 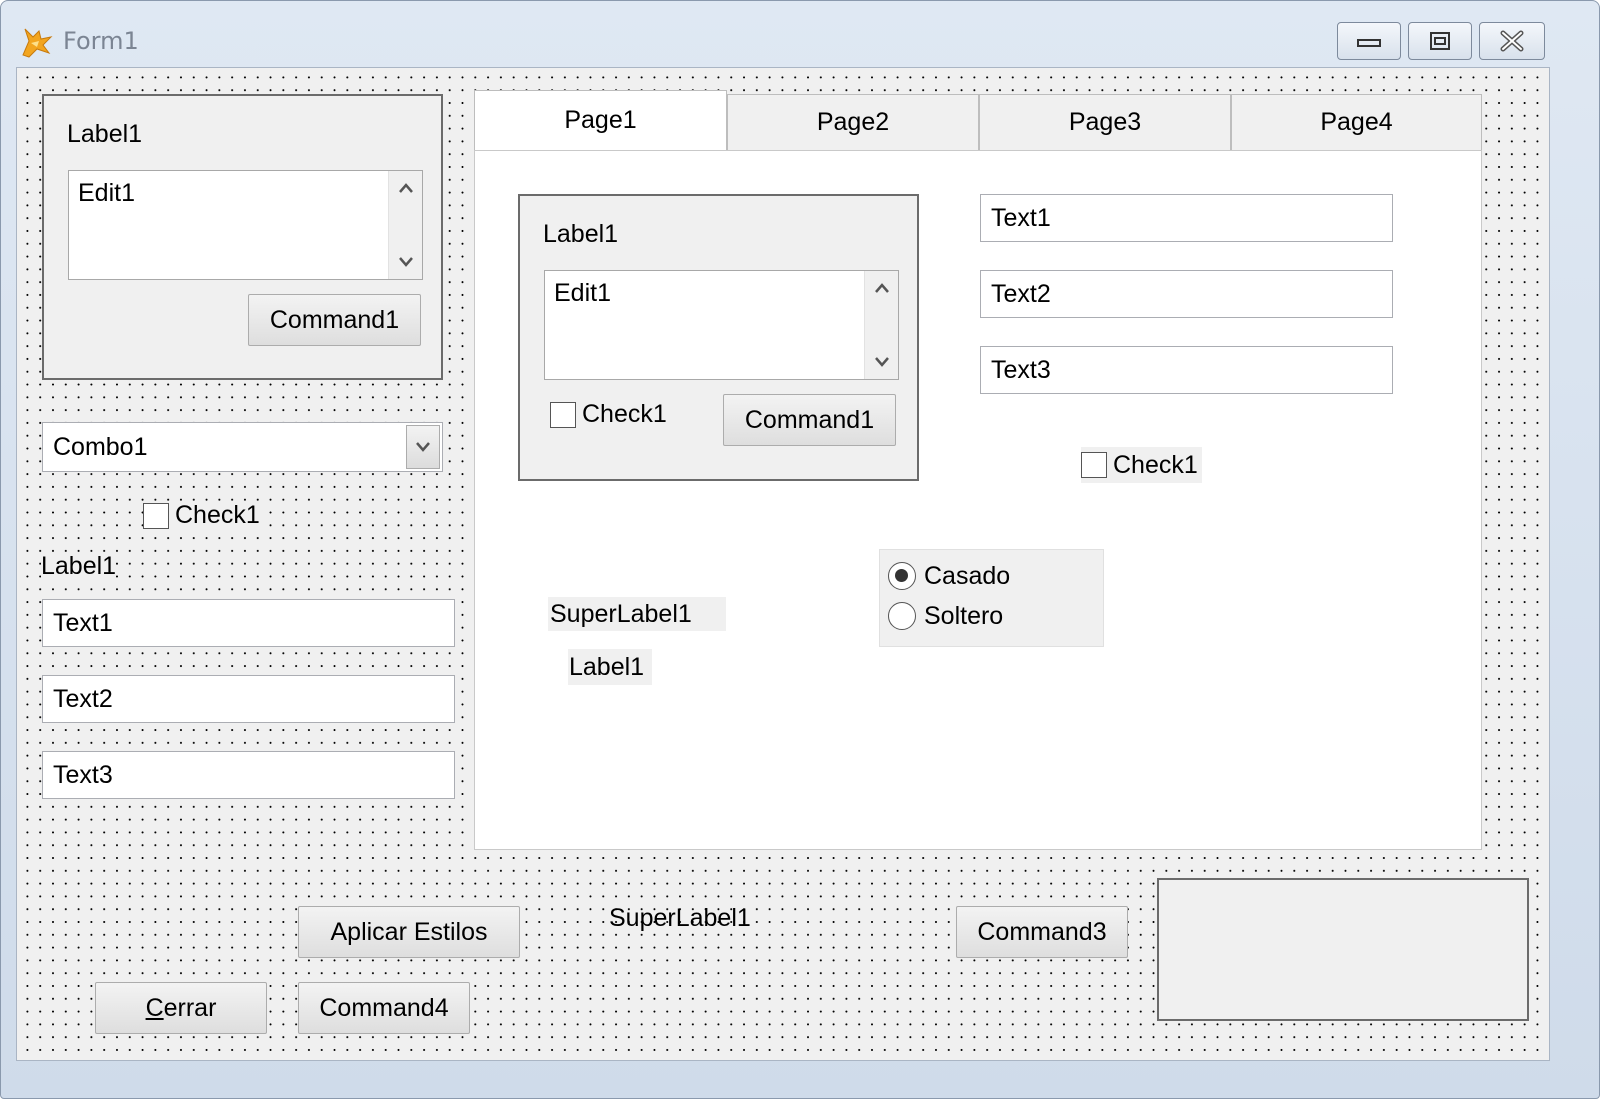 What do you see at coordinates (1343, 949) in the screenshot?
I see `empty-container` at bounding box center [1343, 949].